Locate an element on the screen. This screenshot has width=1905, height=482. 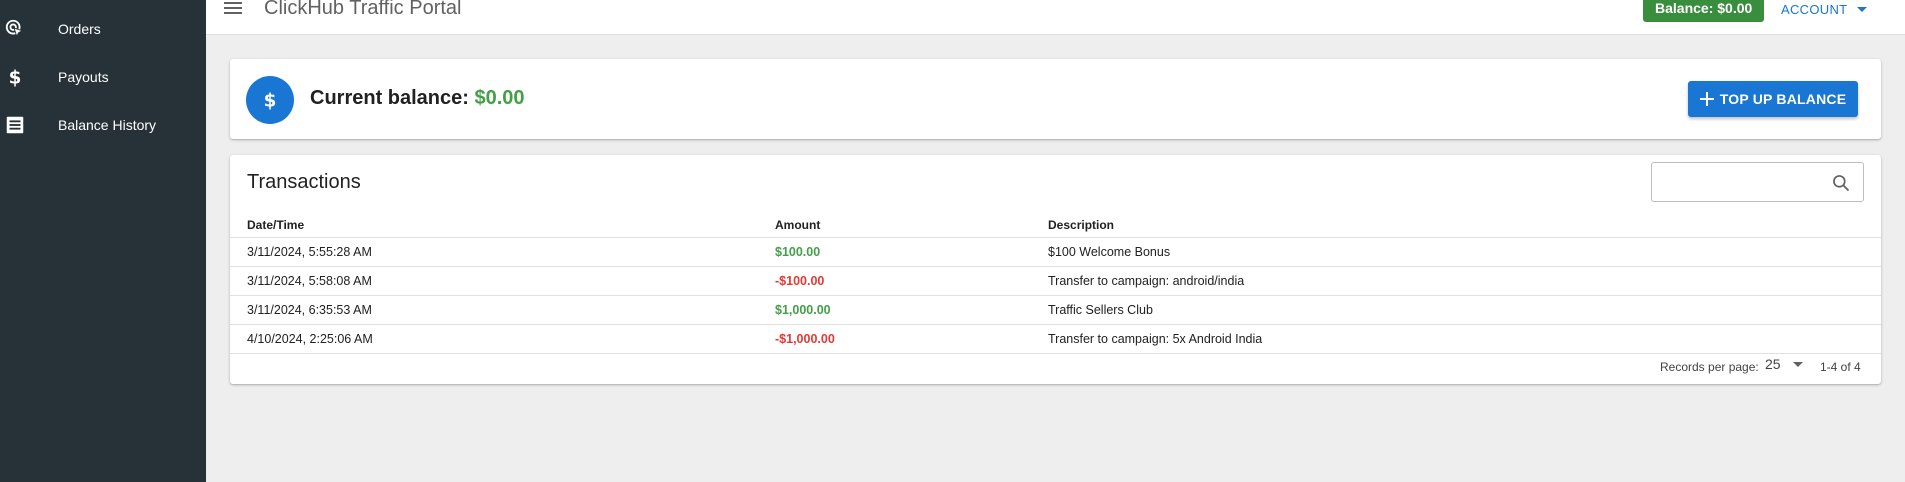
cell-amount: -$100.00 is located at coordinates (800, 281).